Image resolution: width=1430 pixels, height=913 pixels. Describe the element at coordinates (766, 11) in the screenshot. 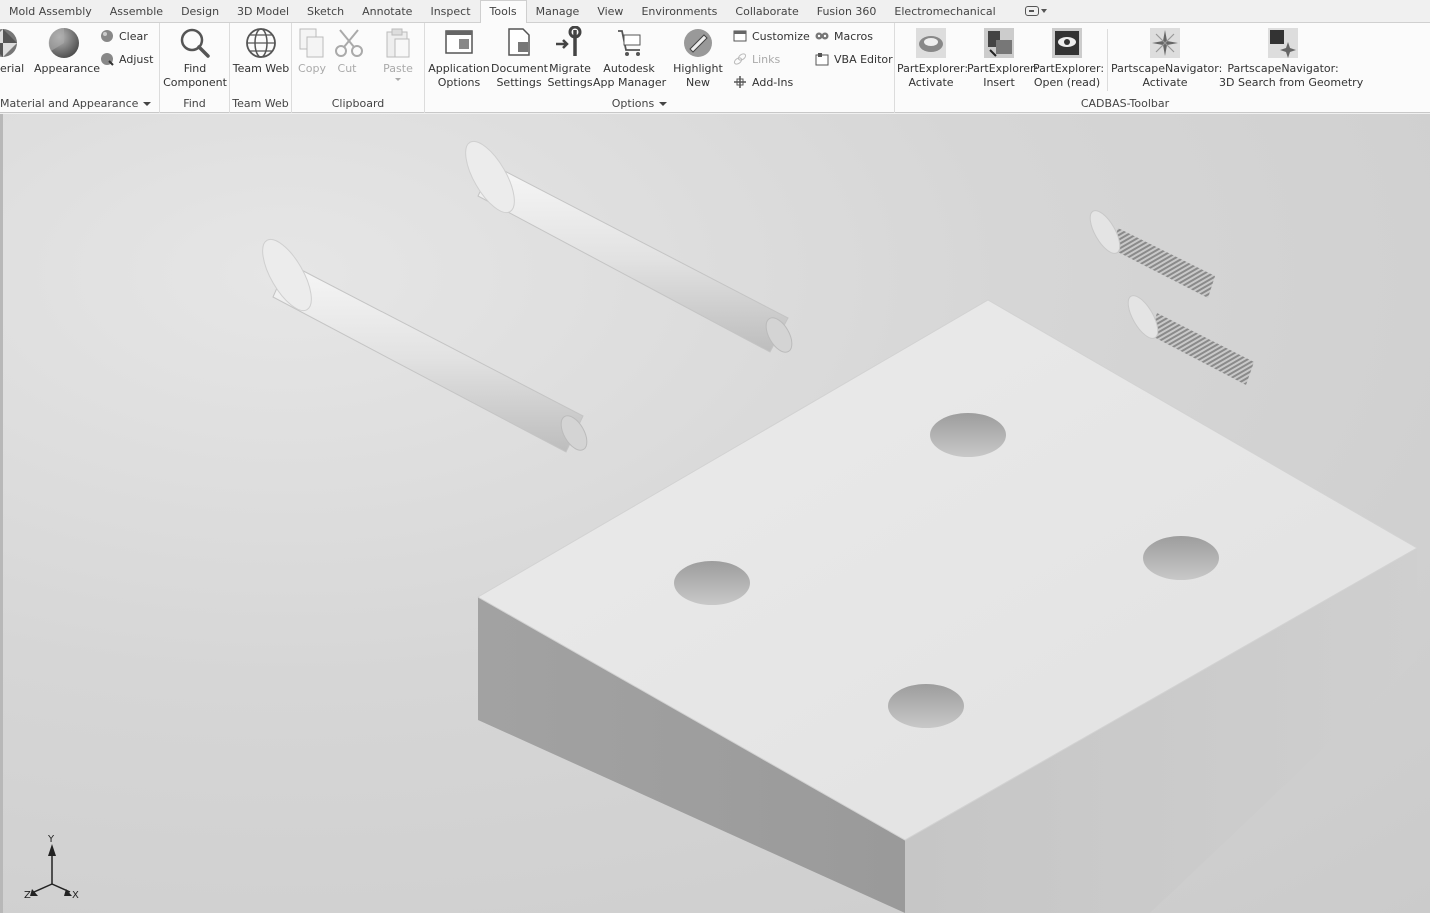

I see `tab-collaborate: Collaborate` at that location.